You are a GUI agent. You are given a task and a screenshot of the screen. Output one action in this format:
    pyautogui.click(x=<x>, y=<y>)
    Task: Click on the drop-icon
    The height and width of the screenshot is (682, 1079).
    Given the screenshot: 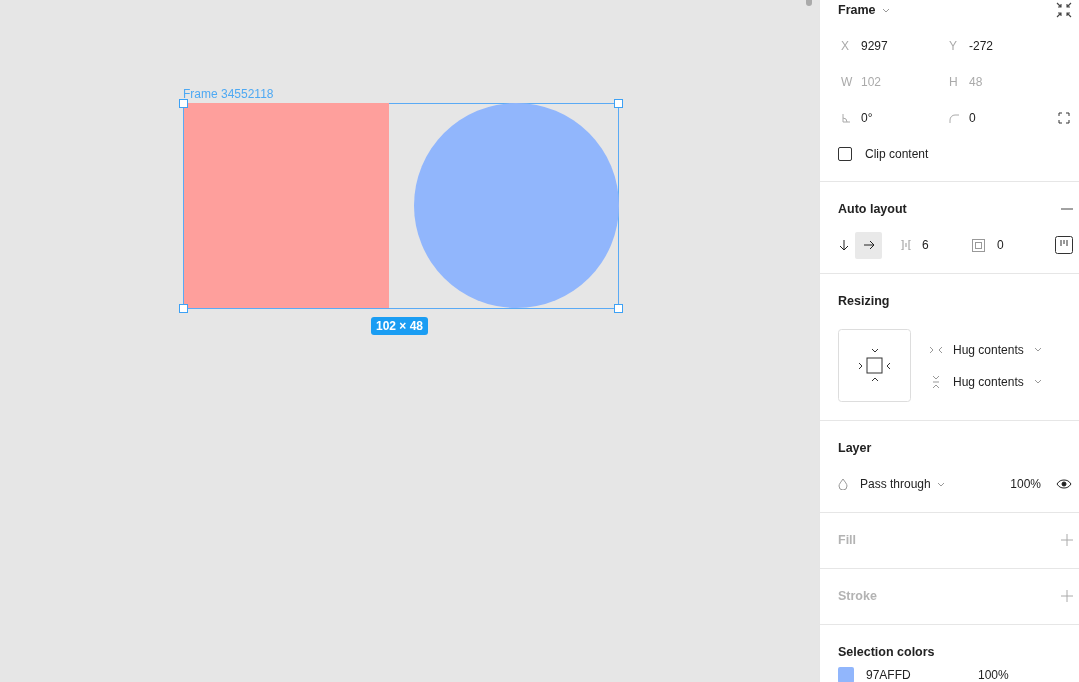 What is the action you would take?
    pyautogui.click(x=843, y=484)
    